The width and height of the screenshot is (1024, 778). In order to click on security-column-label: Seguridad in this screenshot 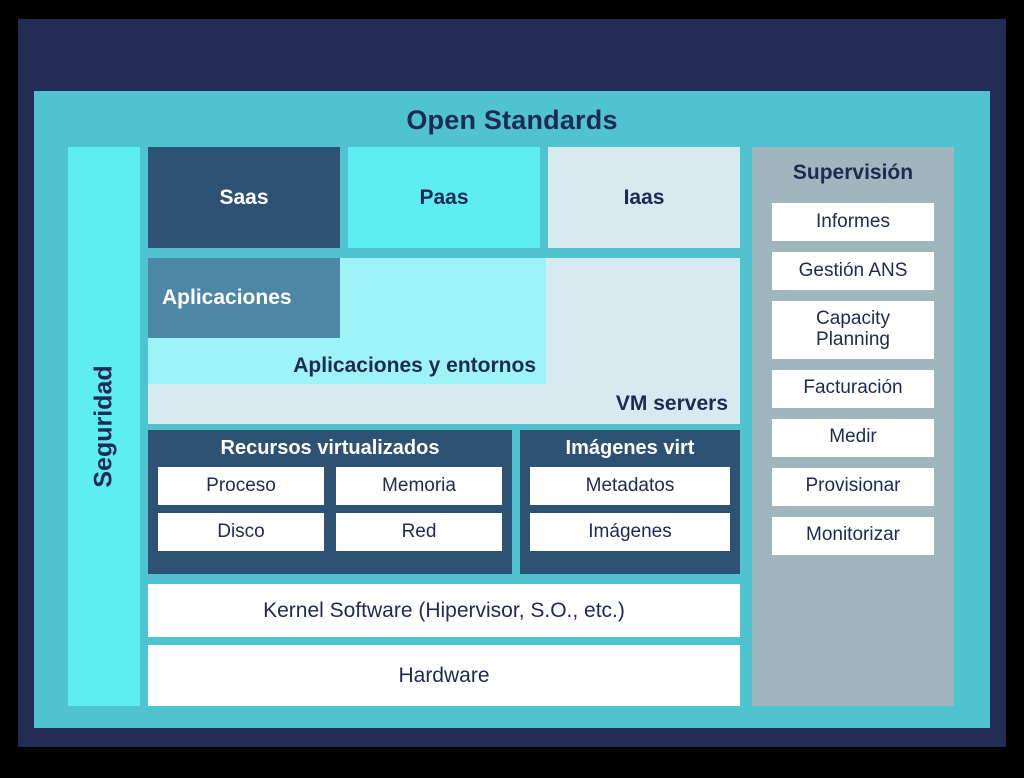, I will do `click(103, 426)`.